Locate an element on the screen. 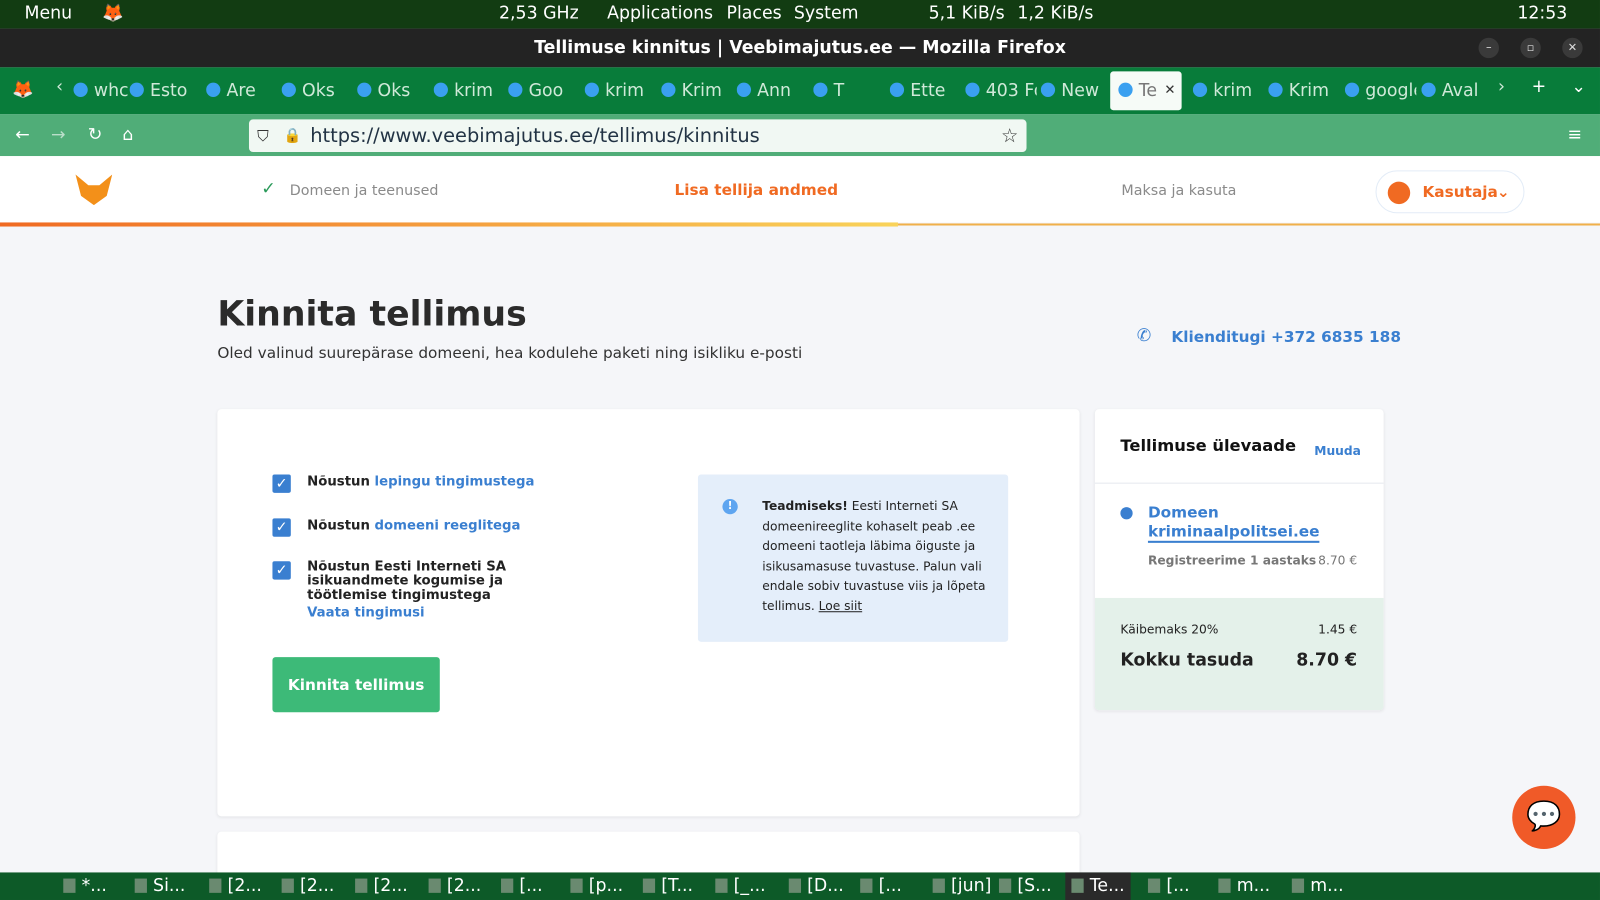 This screenshot has height=900, width=1600. chat-button: 💬 is located at coordinates (1544, 817).